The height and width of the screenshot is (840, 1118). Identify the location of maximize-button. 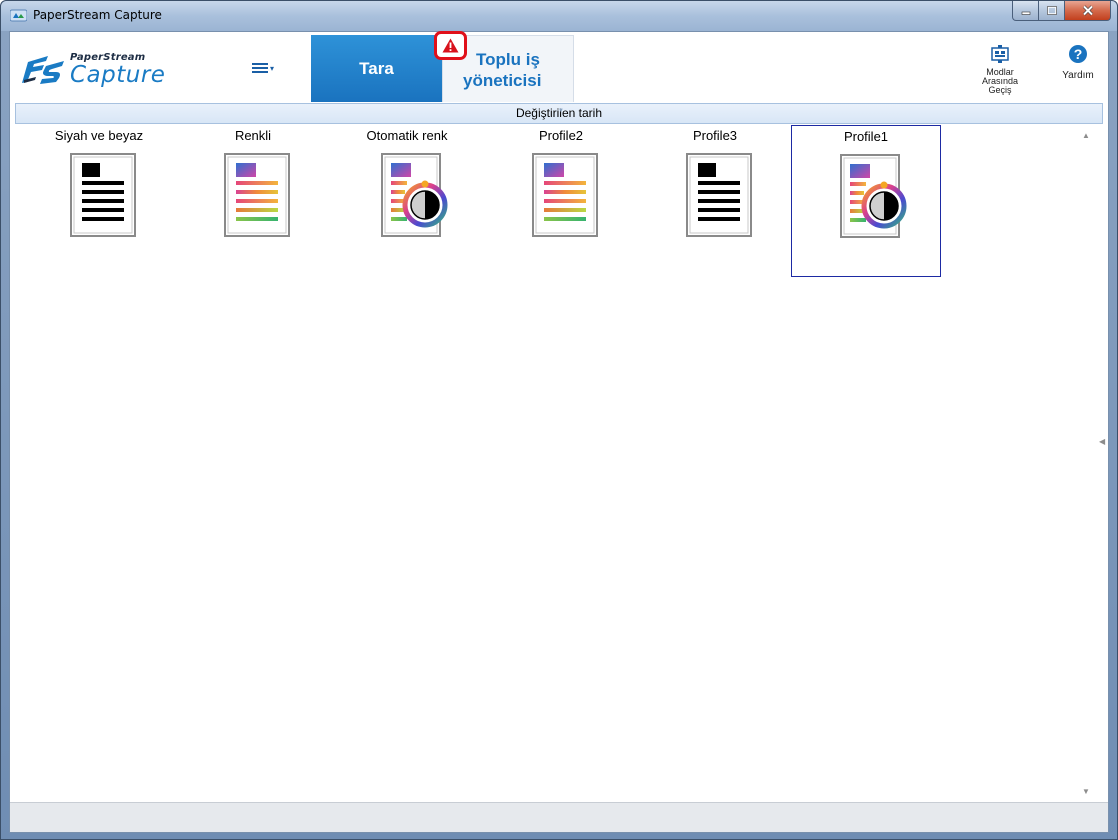
(1052, 11).